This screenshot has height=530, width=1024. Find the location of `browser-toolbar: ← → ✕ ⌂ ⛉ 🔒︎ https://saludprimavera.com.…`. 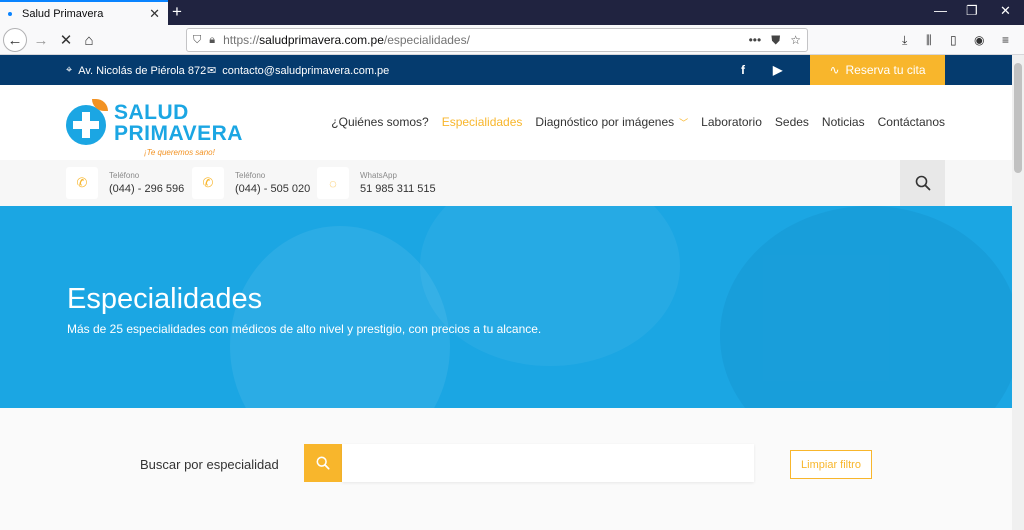

browser-toolbar: ← → ✕ ⌂ ⛉ 🔒︎ https://saludprimavera.com.… is located at coordinates (512, 40).